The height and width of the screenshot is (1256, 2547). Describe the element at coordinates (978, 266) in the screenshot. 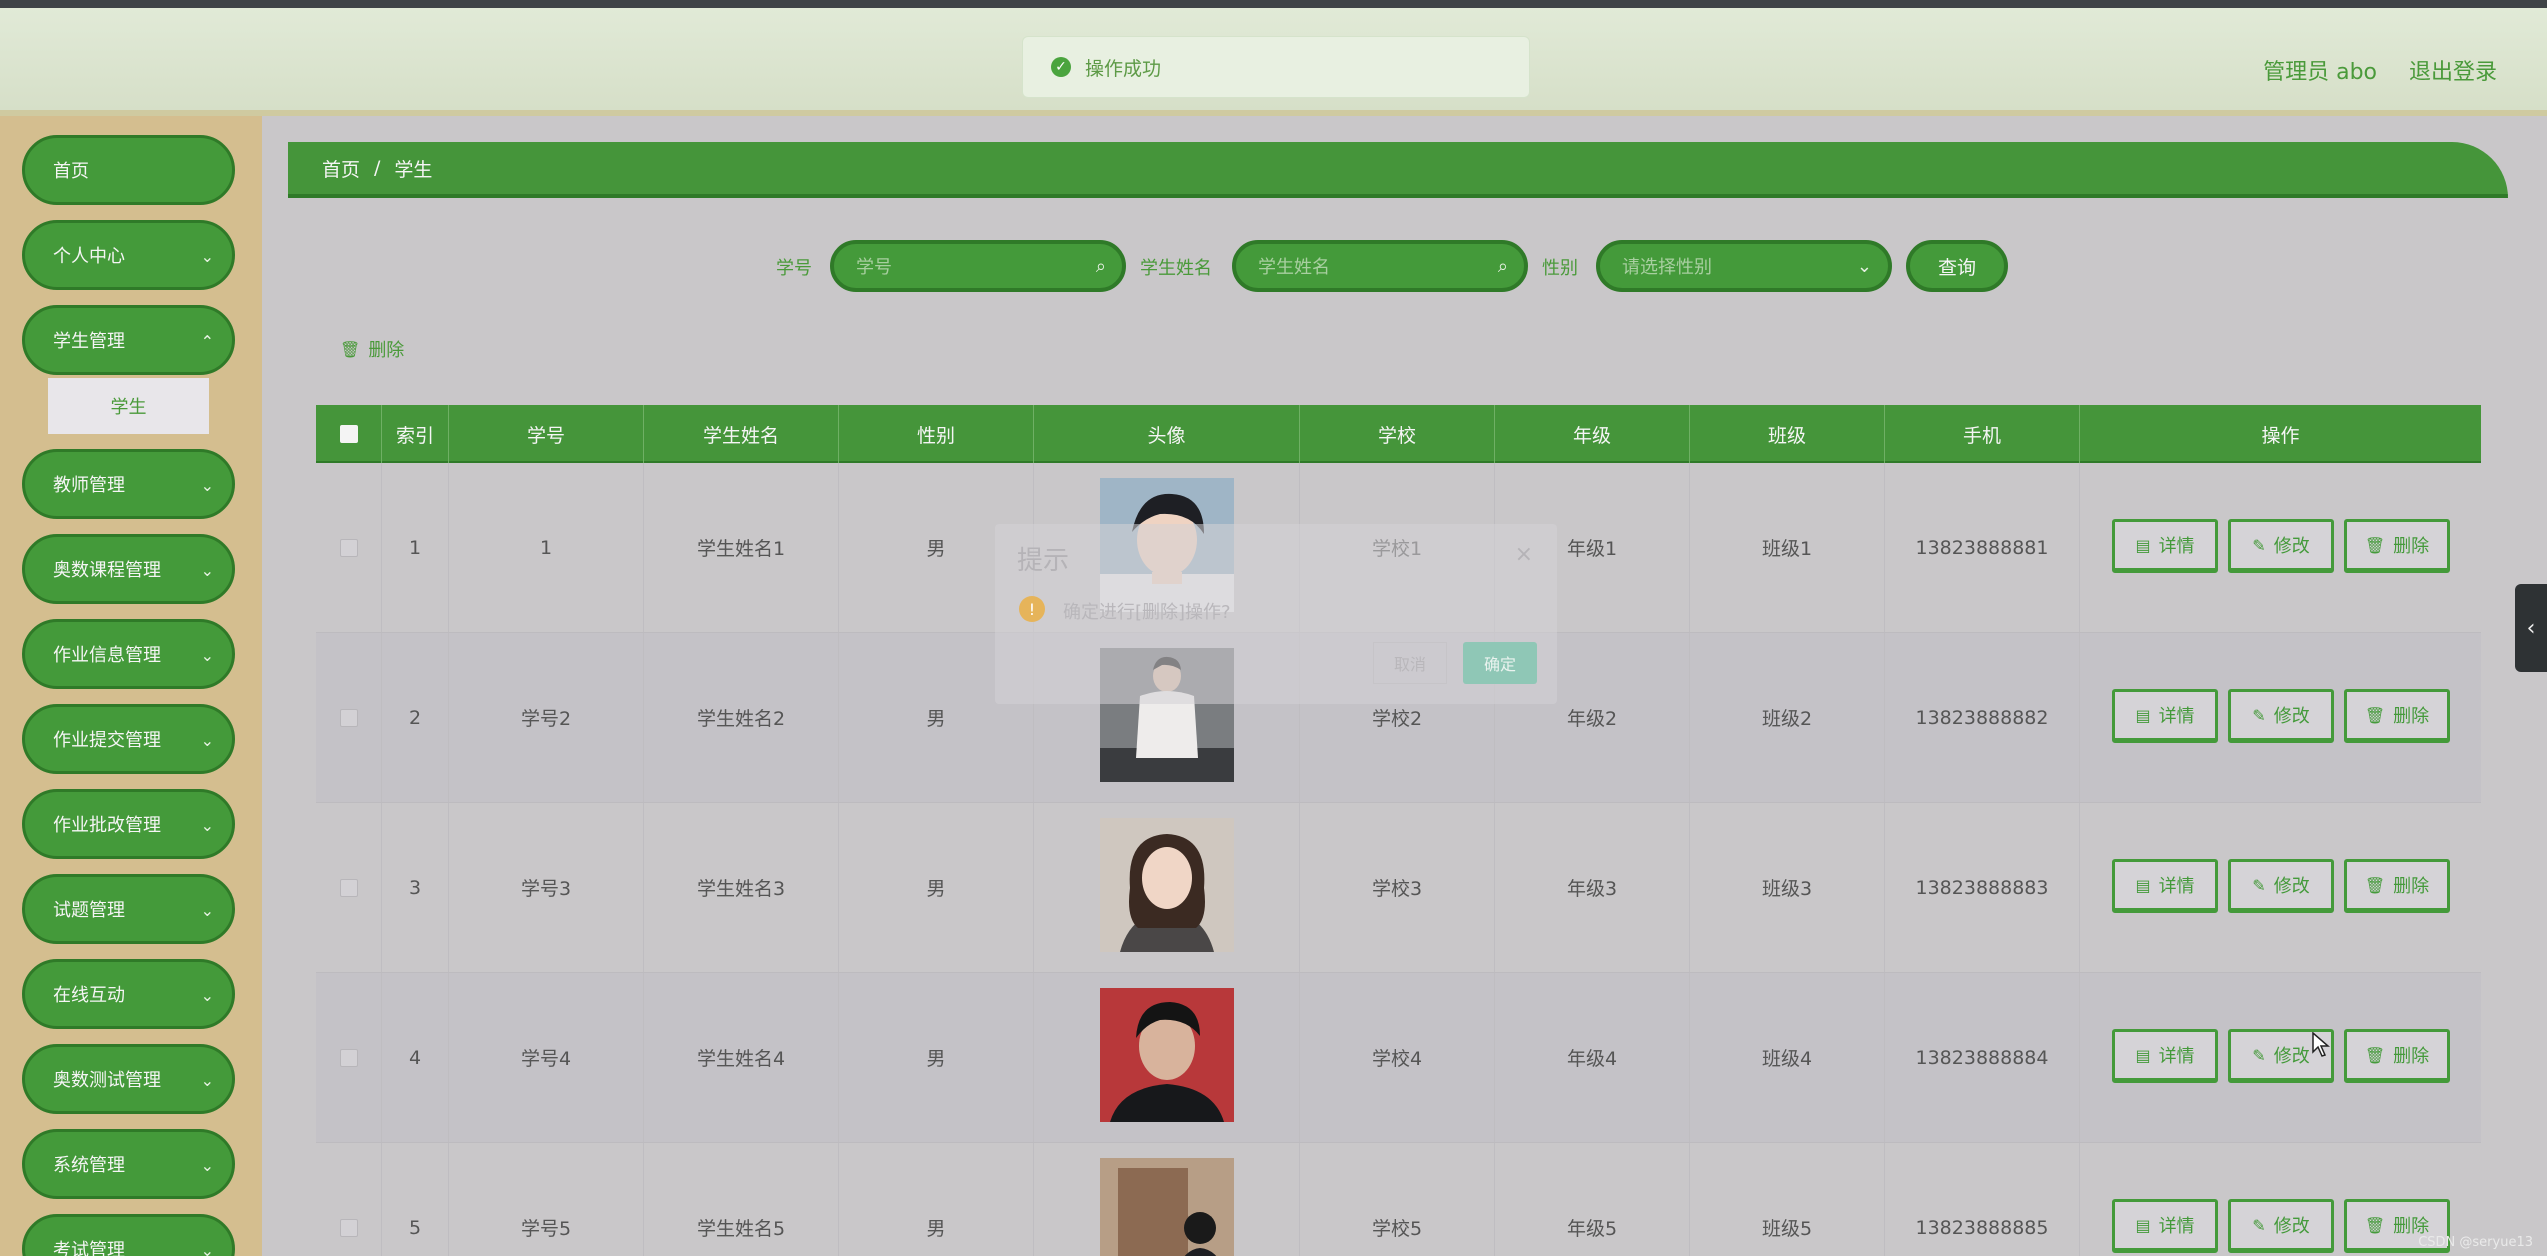

I see `student-id-input: 学号 ⌕` at that location.